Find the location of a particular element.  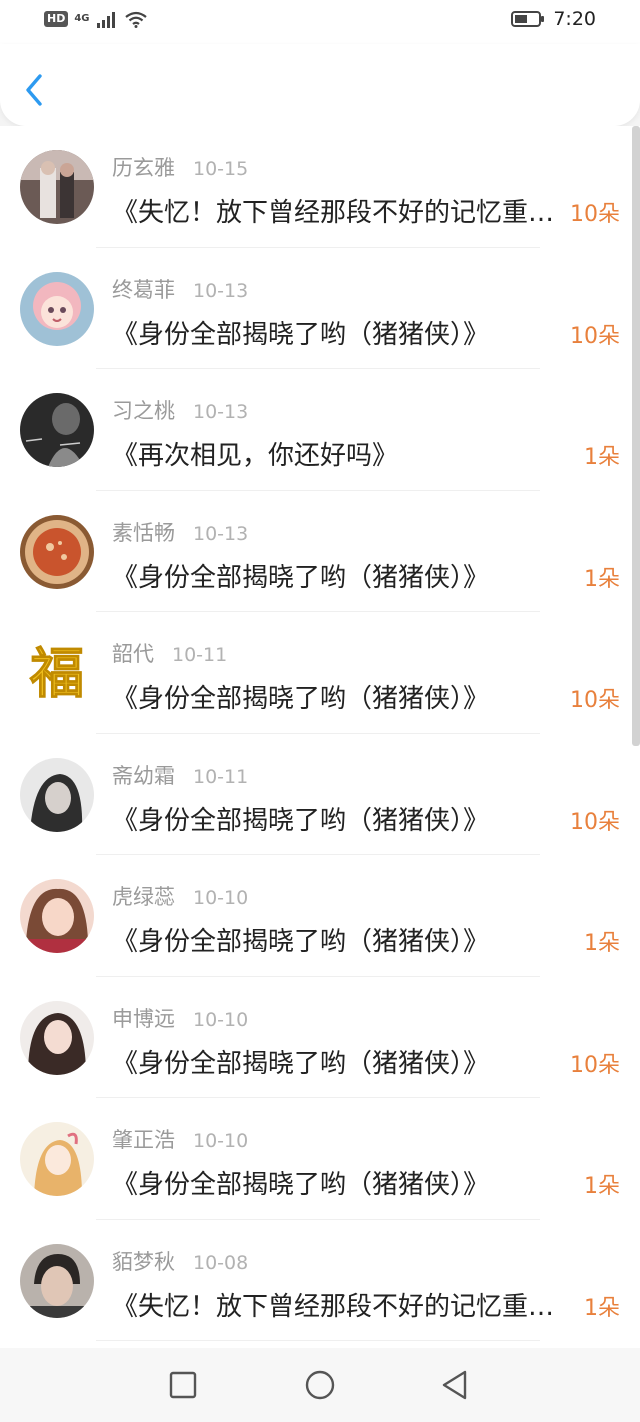

circle-icon is located at coordinates (320, 1385).